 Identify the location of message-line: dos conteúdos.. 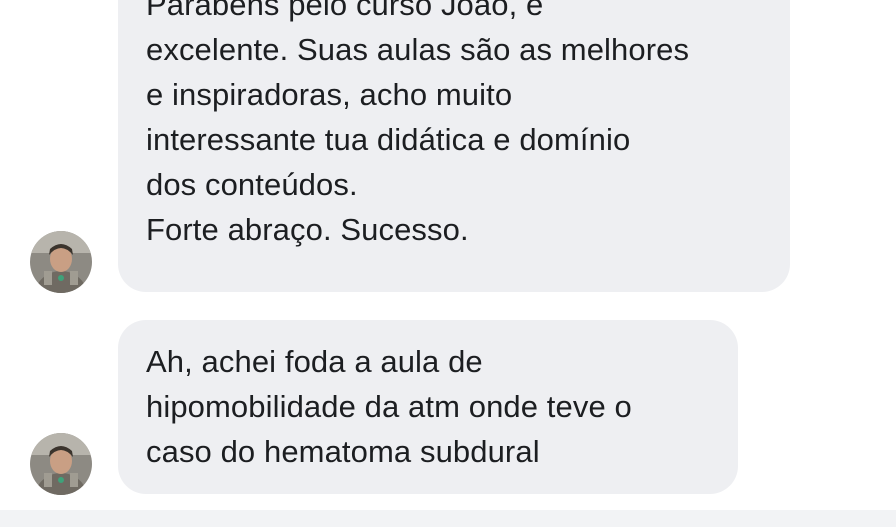
(252, 184).